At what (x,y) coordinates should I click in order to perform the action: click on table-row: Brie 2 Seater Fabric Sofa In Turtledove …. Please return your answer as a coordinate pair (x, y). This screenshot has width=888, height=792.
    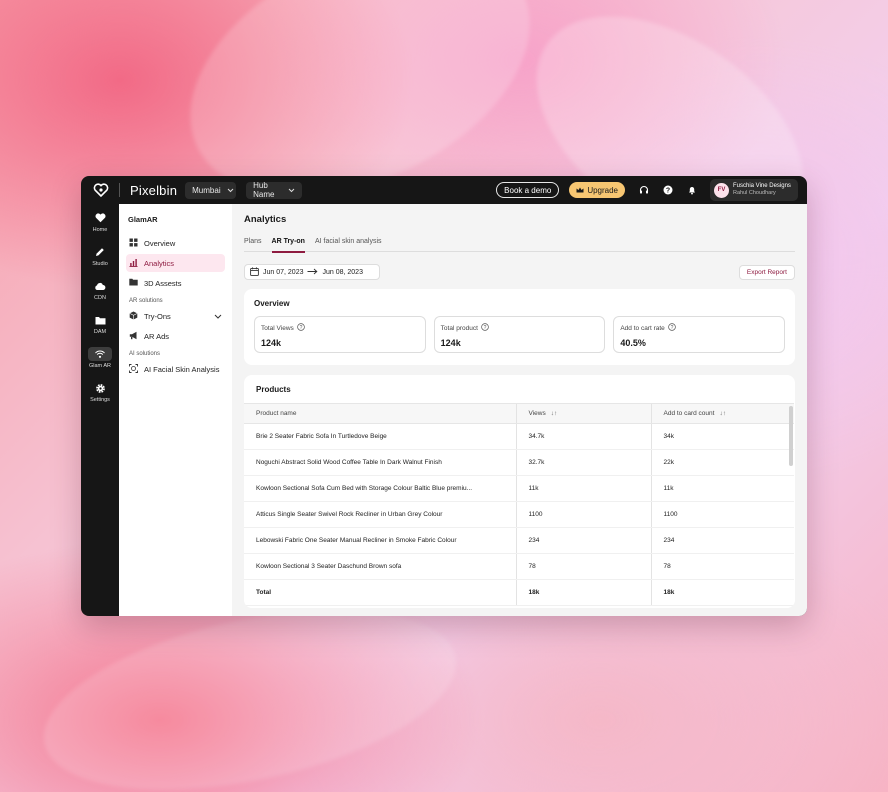
    Looking at the image, I should click on (519, 436).